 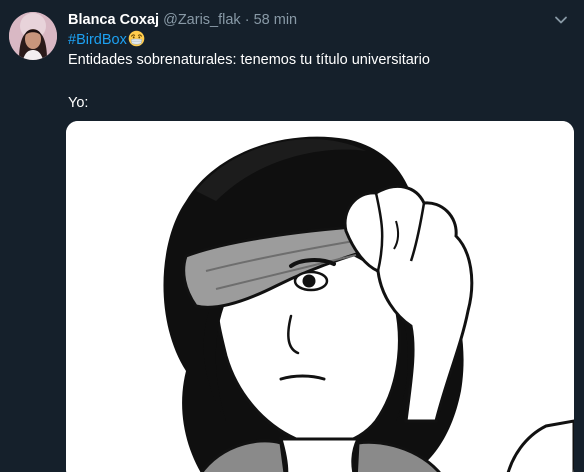 I want to click on tweet-text-line: Yo:, so click(x=78, y=103).